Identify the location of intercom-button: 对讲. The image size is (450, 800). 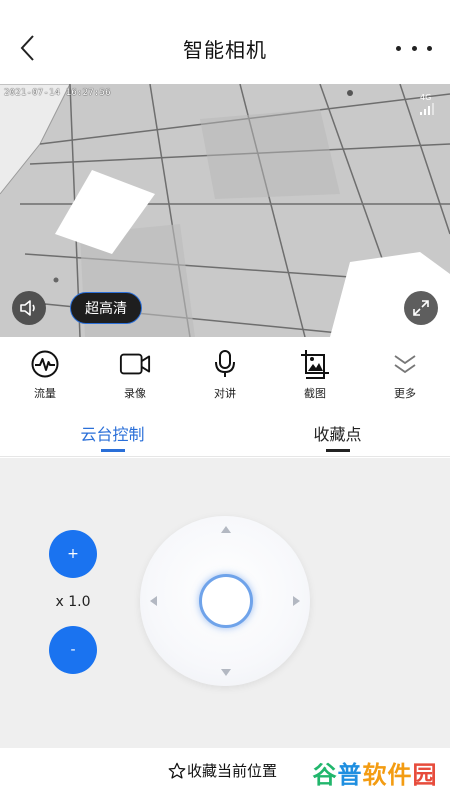
(225, 373).